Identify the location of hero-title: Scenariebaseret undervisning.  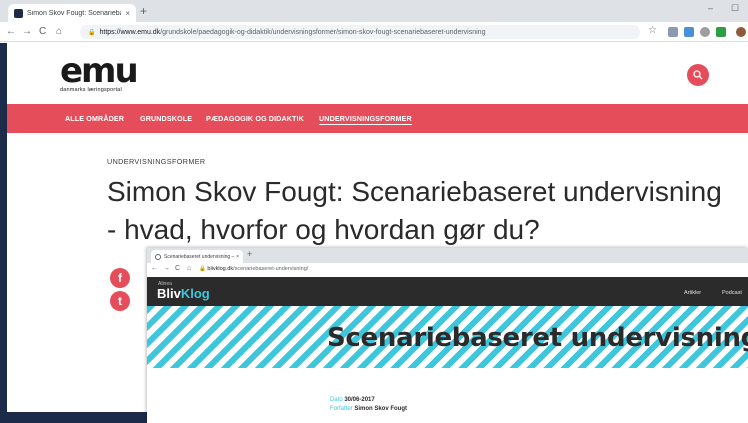
(537, 338).